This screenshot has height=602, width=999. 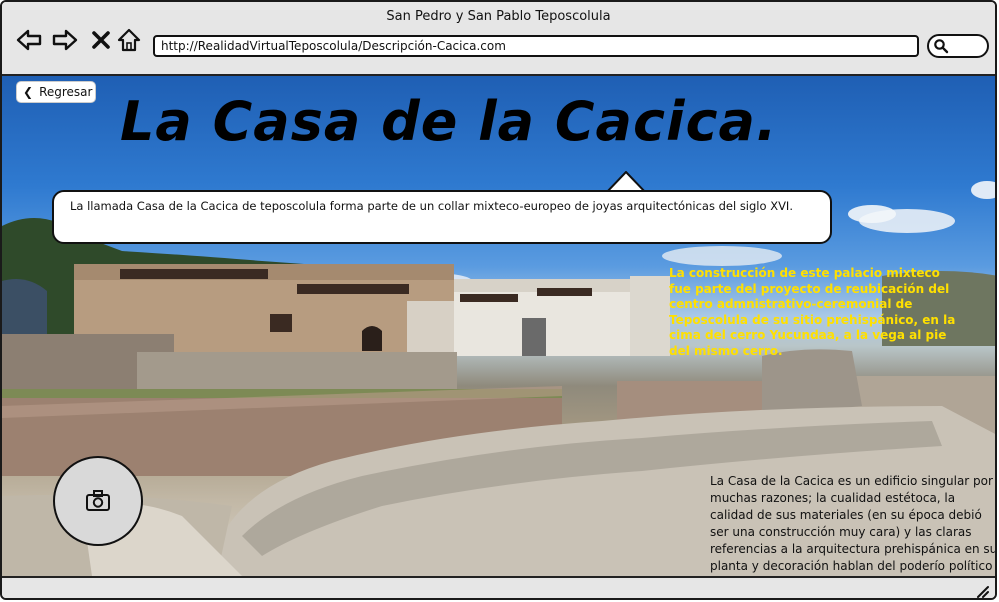 I want to click on home-button, so click(x=129, y=40).